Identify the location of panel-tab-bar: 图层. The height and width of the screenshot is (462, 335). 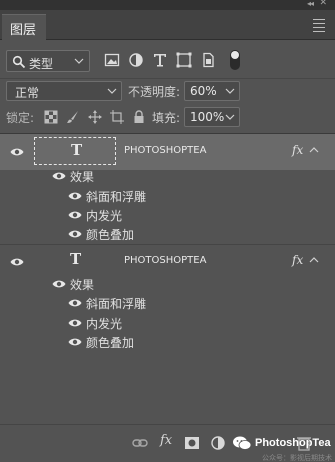
(167, 25).